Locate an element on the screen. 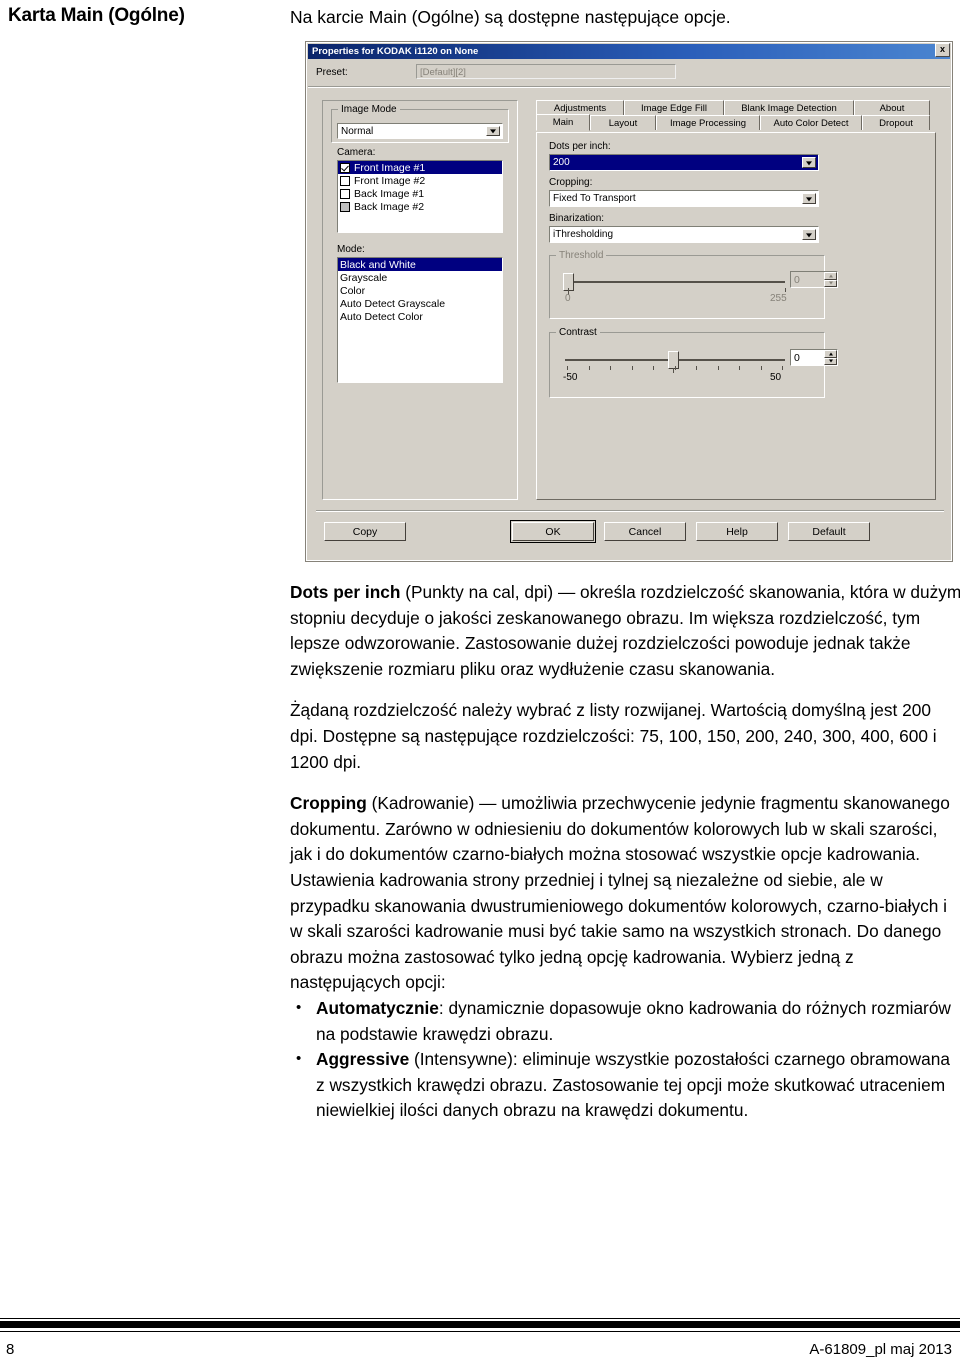 This screenshot has width=960, height=1372. threshold-group: Threshold is located at coordinates (687, 284).